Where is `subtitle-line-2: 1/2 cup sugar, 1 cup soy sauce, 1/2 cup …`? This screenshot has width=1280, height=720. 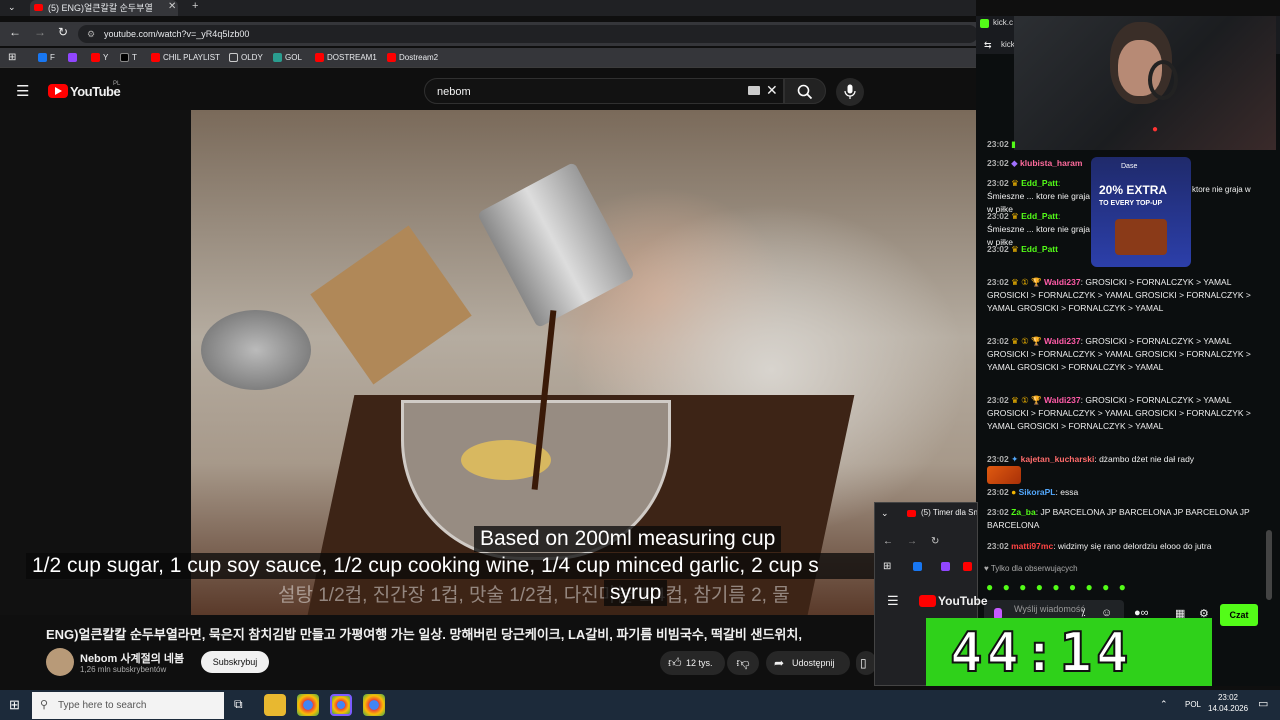
subtitle-line-2: 1/2 cup sugar, 1 cup soy sauce, 1/2 cup … is located at coordinates (501, 566).